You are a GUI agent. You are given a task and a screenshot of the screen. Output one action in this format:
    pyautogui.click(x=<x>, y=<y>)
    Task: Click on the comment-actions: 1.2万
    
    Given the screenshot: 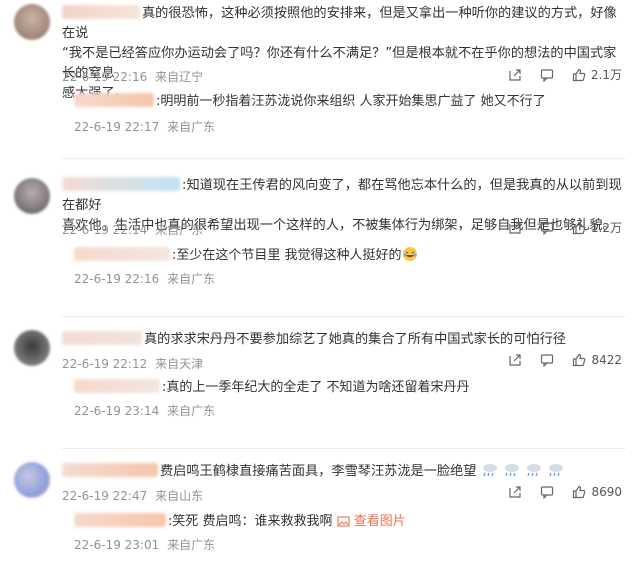 What is the action you would take?
    pyautogui.click(x=565, y=227)
    